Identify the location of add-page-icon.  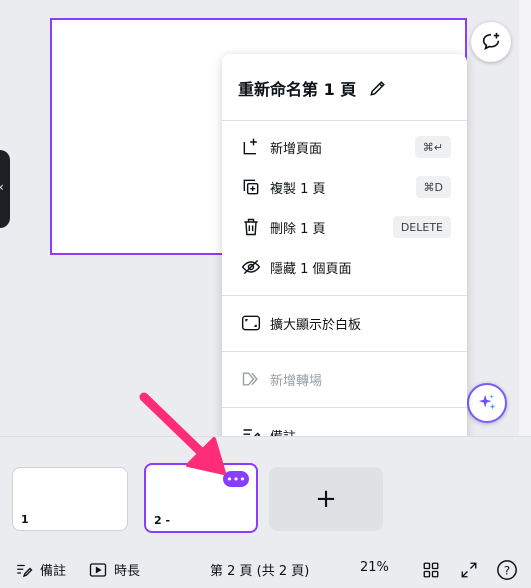
(251, 147).